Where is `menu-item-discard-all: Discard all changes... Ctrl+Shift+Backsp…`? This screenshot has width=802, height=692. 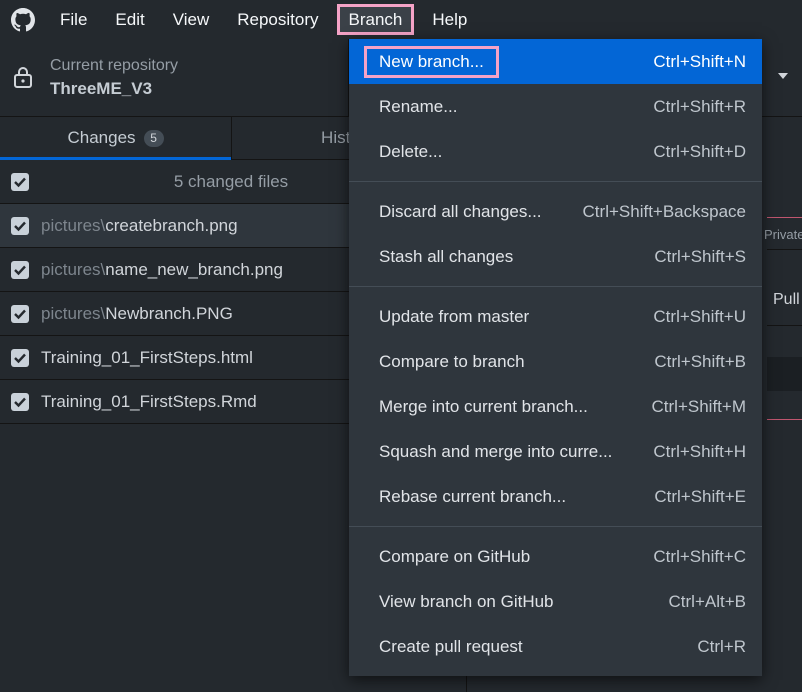 menu-item-discard-all: Discard all changes... Ctrl+Shift+Backsp… is located at coordinates (555, 211).